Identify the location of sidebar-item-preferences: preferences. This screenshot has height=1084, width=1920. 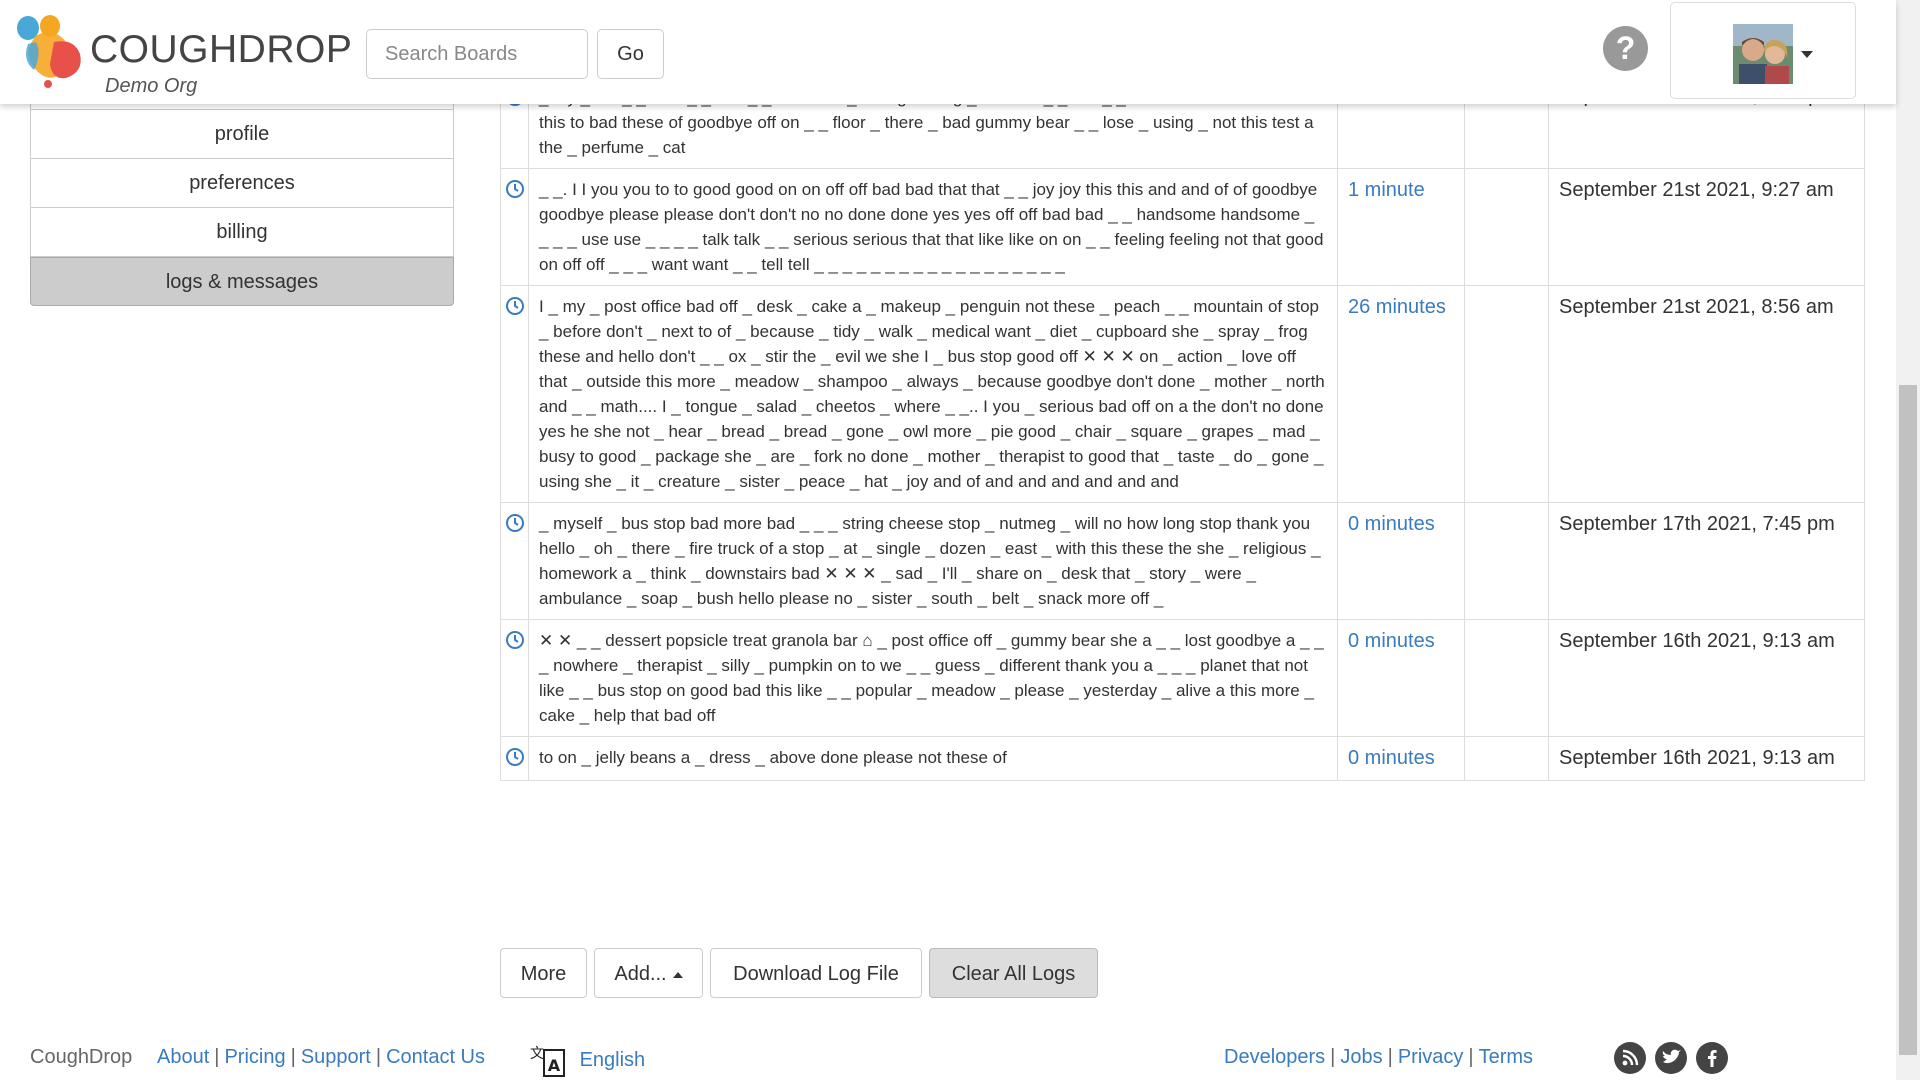
(242, 183).